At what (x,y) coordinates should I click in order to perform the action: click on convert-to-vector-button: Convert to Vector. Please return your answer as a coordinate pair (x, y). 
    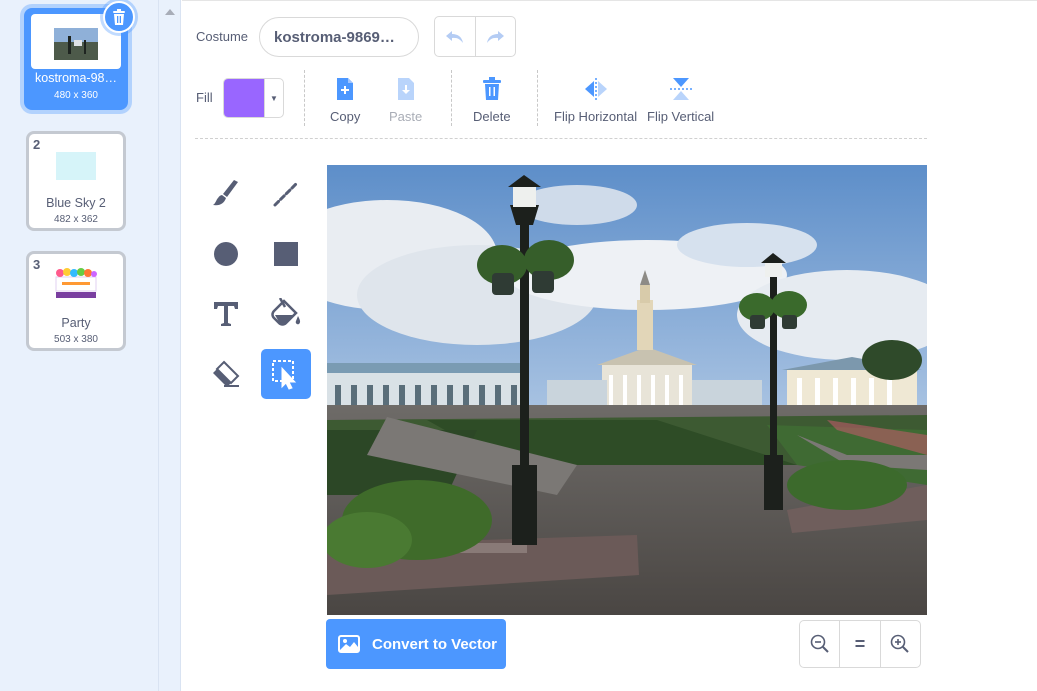
    Looking at the image, I should click on (416, 644).